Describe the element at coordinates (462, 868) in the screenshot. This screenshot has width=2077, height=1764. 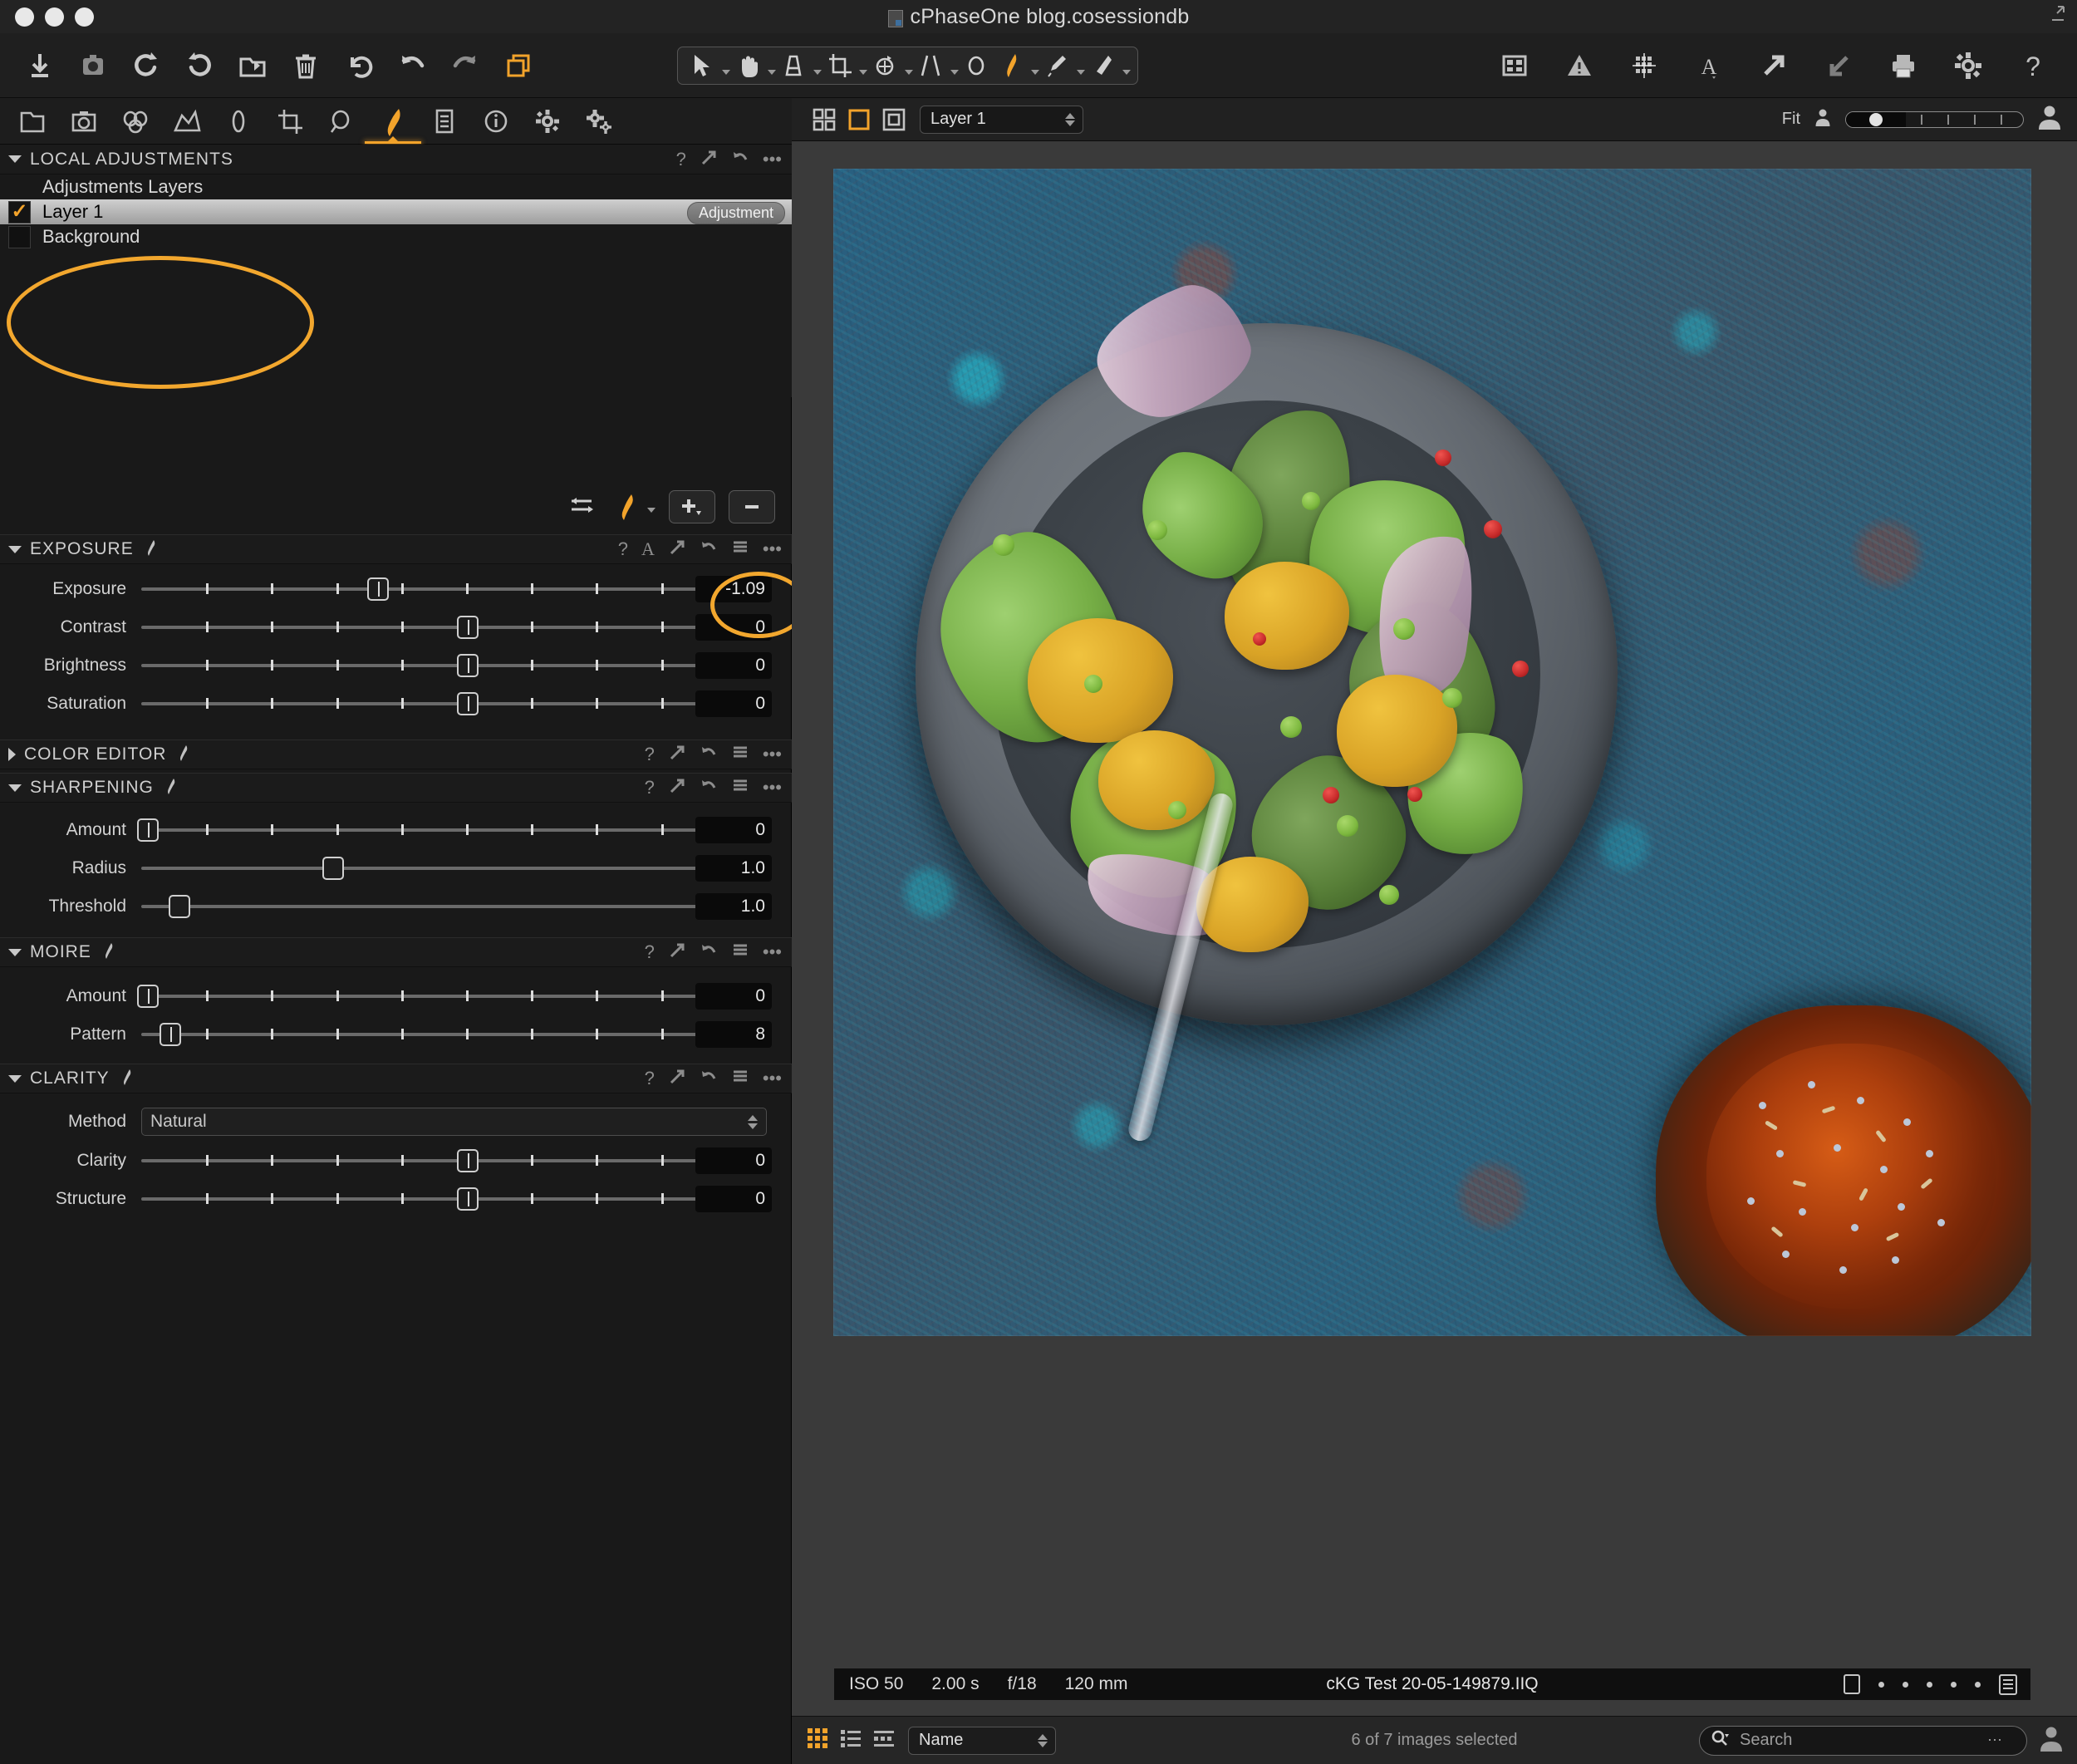
I see `slider-track-area: 1.0` at that location.